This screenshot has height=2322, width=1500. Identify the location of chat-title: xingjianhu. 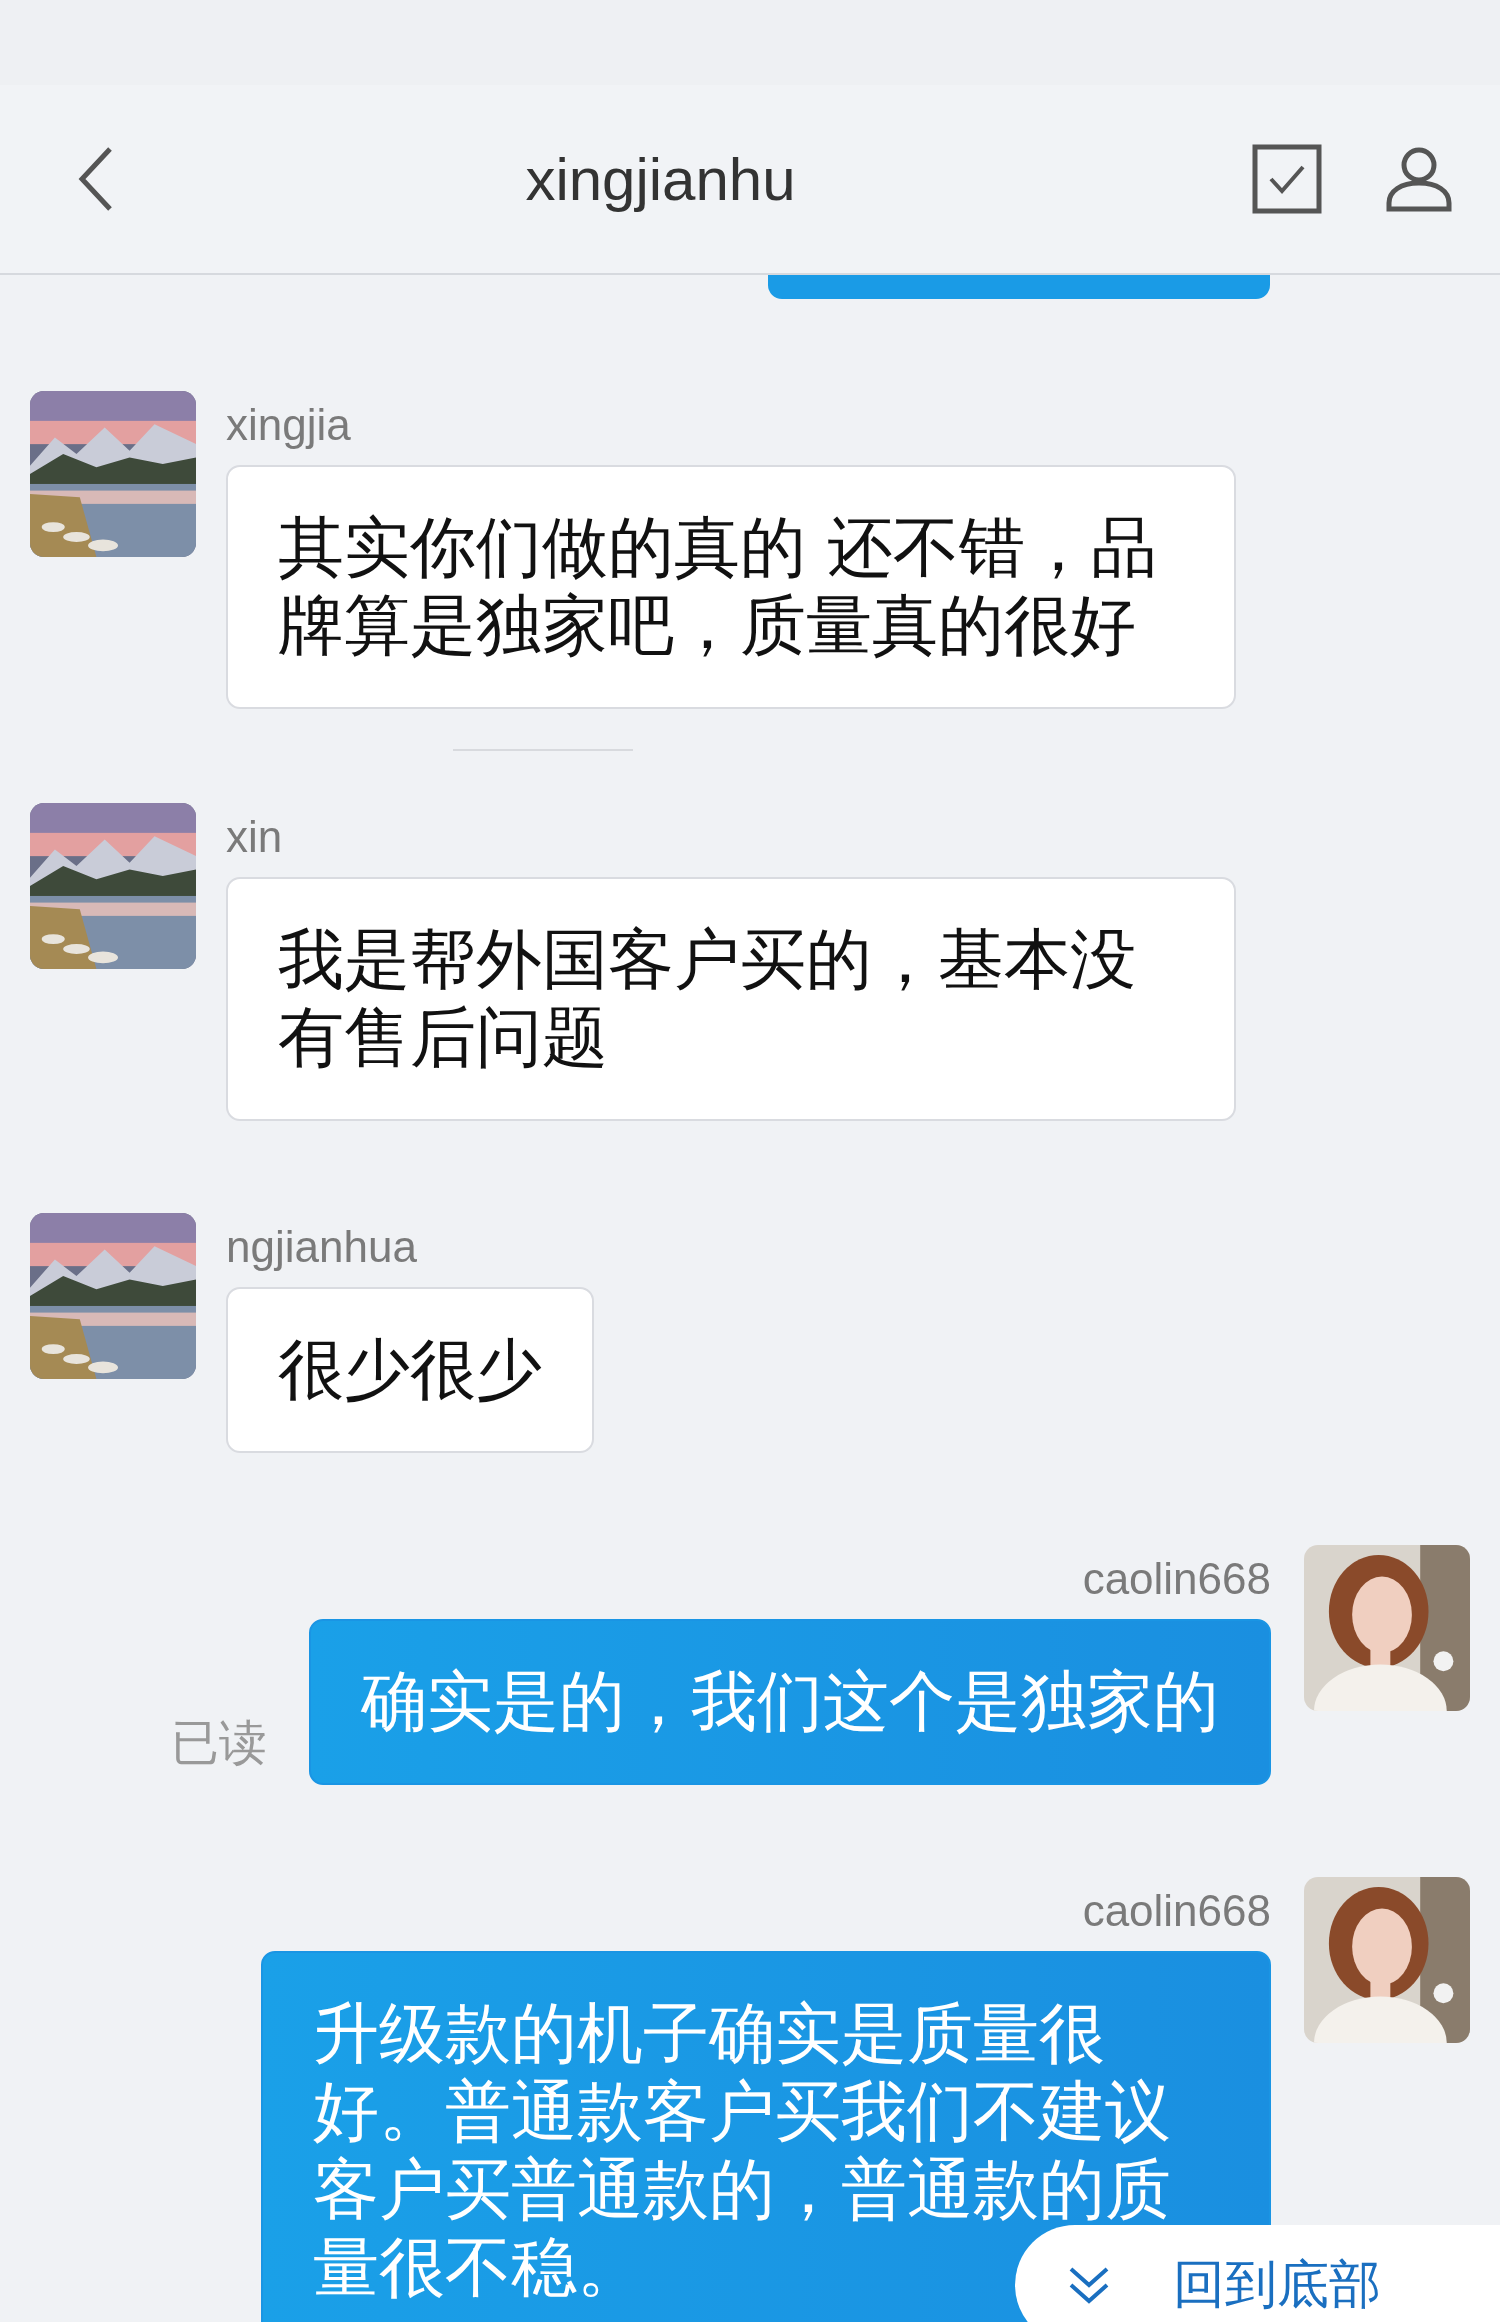
(660, 179).